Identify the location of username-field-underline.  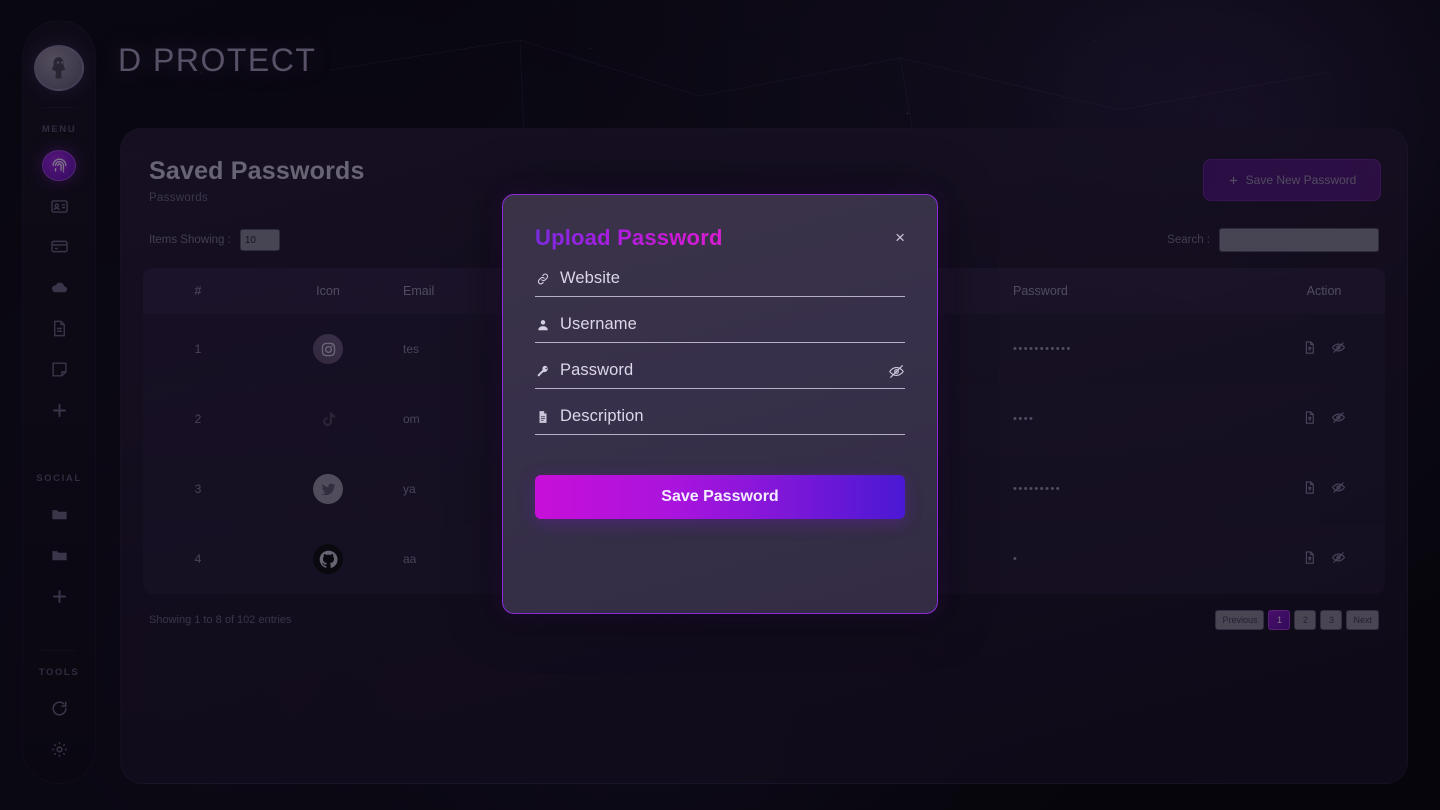
(720, 342).